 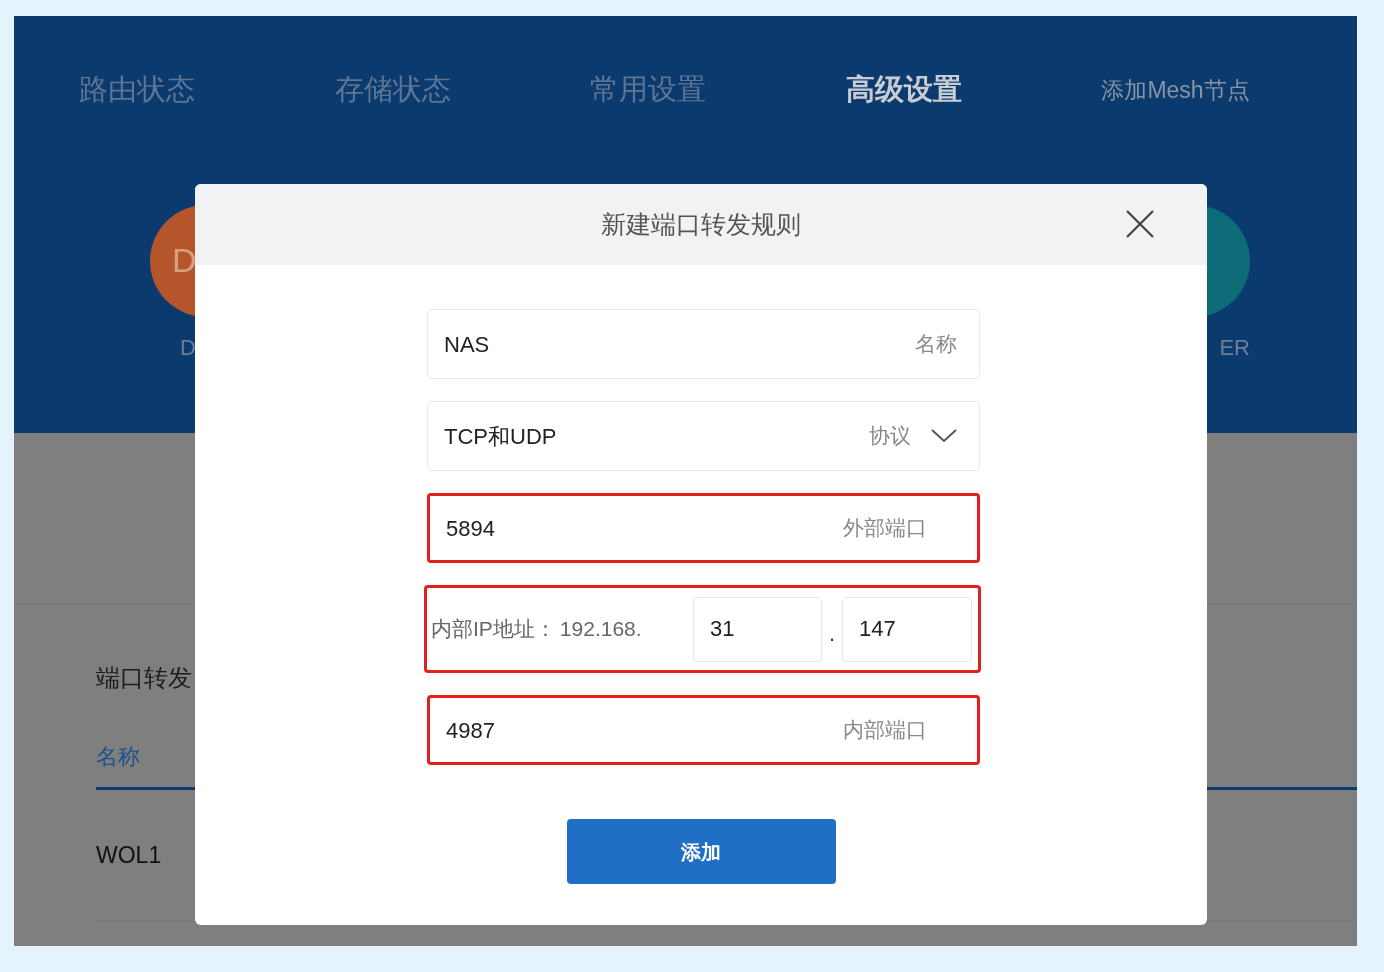 What do you see at coordinates (936, 344) in the screenshot?
I see `field-label: 名称` at bounding box center [936, 344].